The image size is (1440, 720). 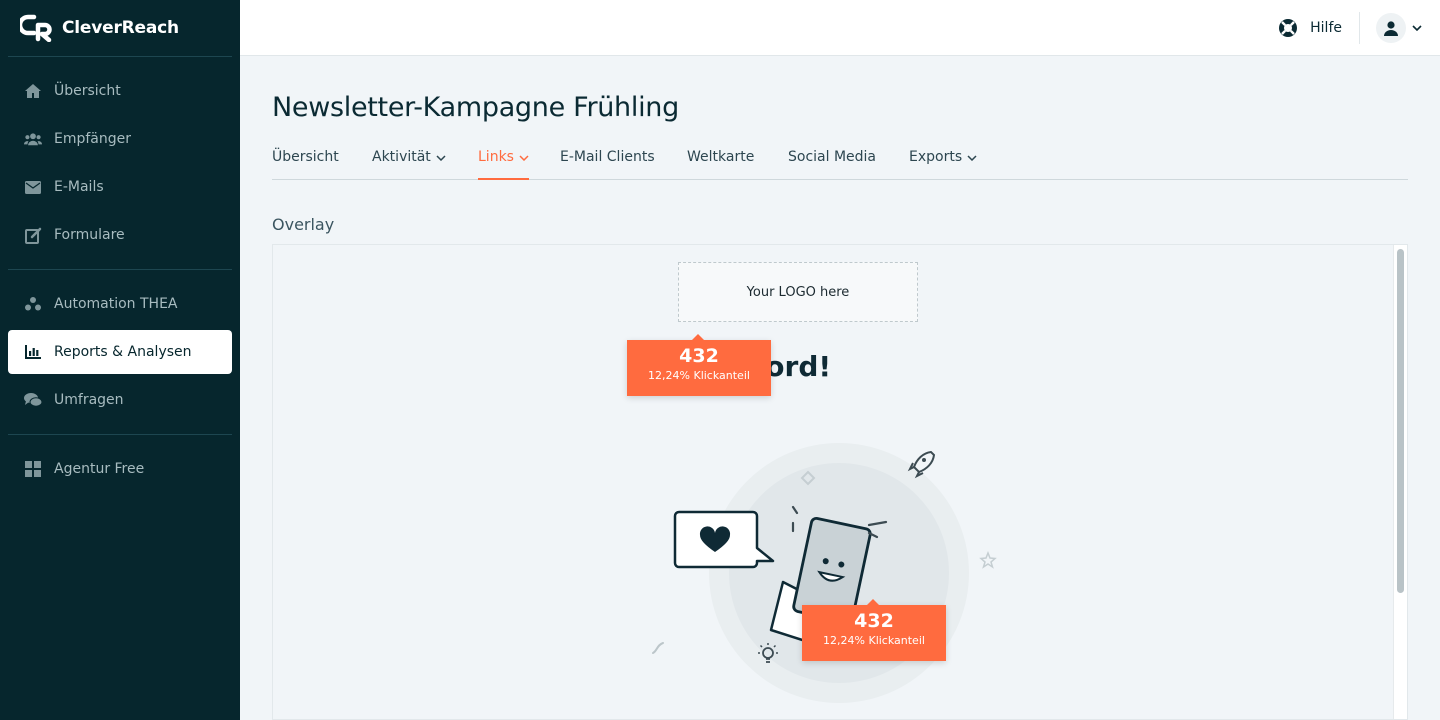 I want to click on sidebar-item-label: Agentur Free, so click(x=99, y=469).